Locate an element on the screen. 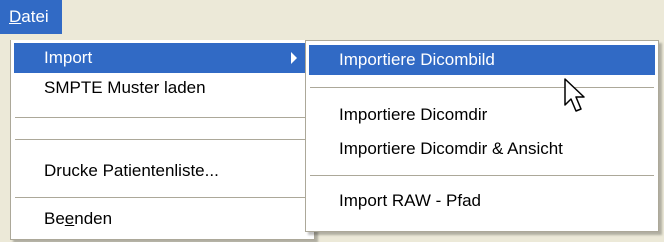 This screenshot has width=664, height=242. datei-mnemonic: D is located at coordinates (15, 16).